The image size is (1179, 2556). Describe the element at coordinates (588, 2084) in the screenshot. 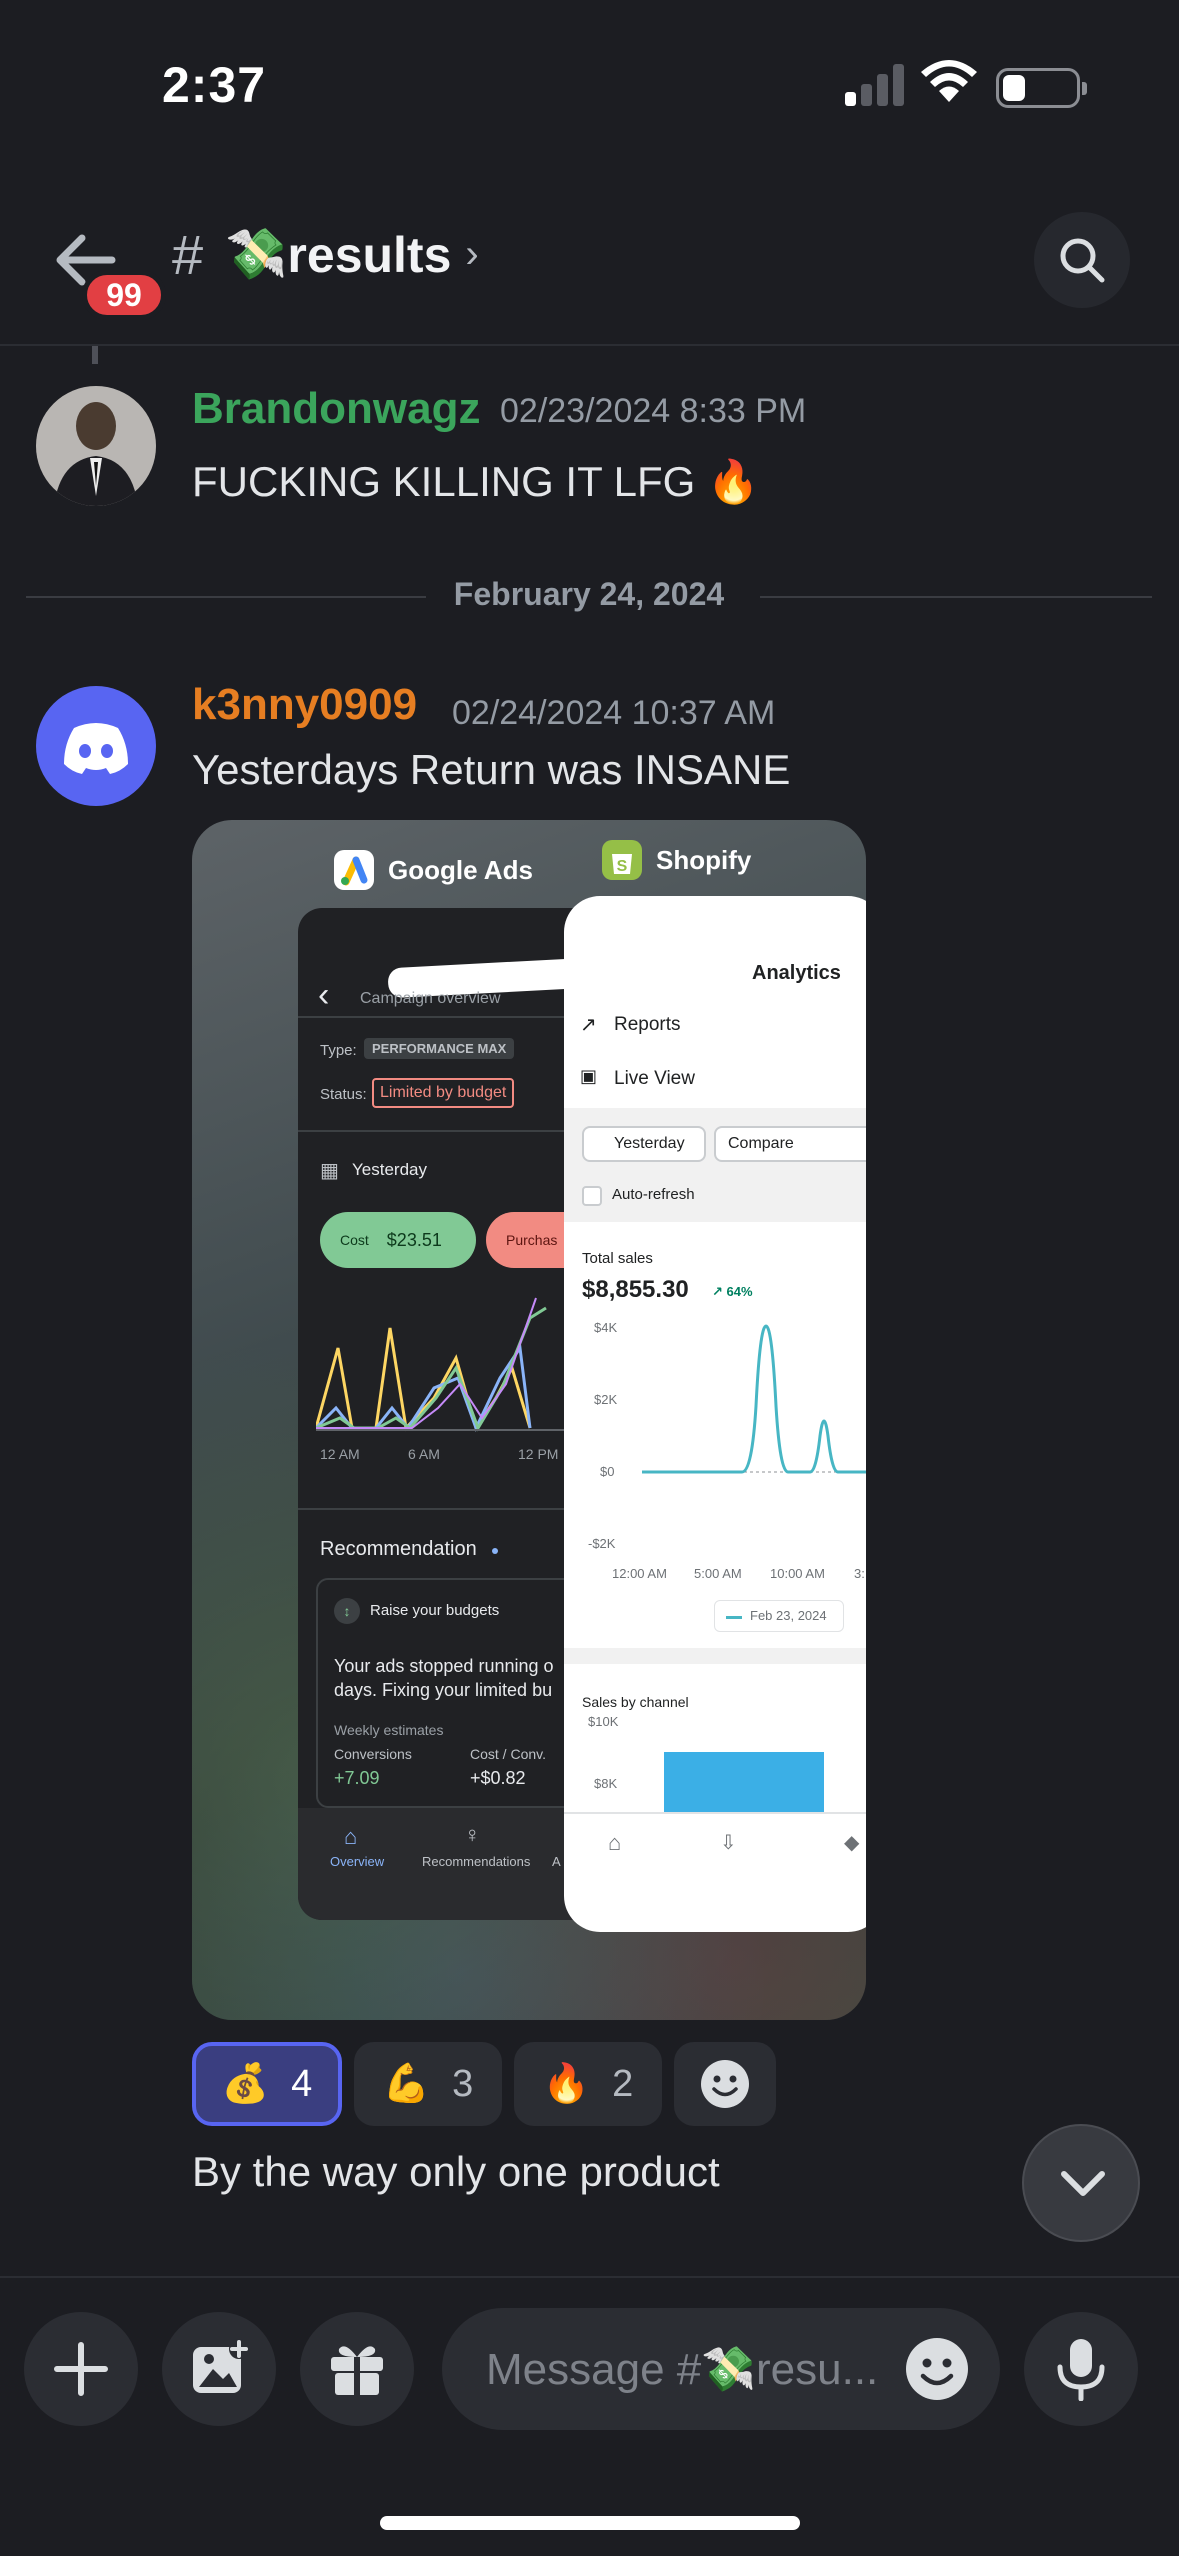

I see `reaction-fire: 🔥 2` at that location.